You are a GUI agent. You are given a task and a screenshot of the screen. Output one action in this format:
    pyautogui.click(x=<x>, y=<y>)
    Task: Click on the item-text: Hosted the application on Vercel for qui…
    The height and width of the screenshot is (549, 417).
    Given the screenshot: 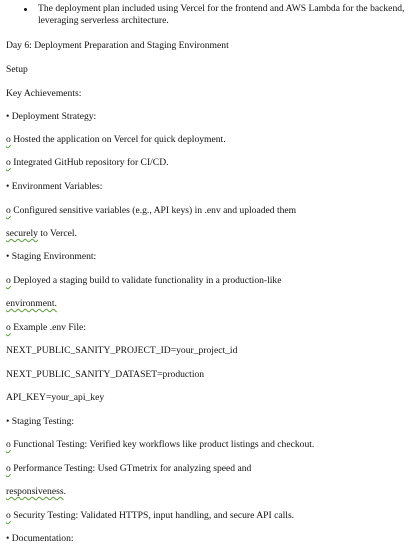 What is the action you would take?
    pyautogui.click(x=118, y=139)
    